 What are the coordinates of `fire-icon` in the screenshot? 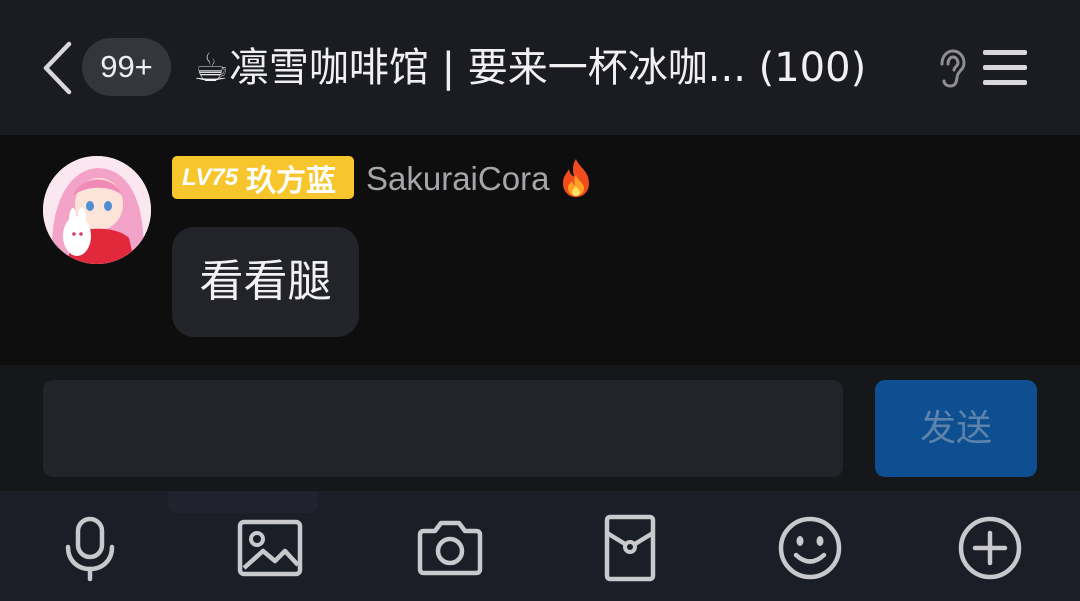 It's located at (576, 178).